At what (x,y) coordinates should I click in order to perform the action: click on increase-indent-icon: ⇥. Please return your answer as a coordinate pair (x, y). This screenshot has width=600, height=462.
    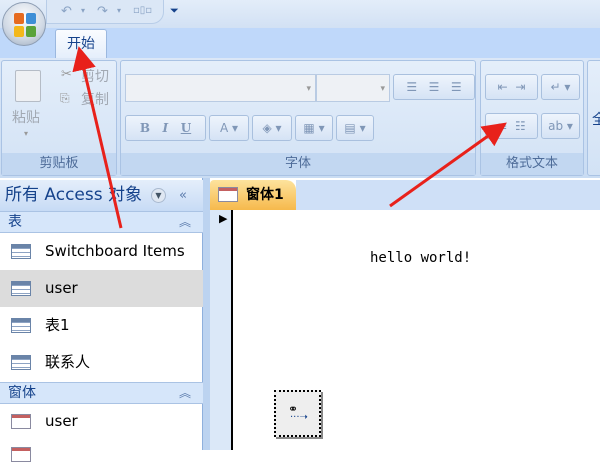
    Looking at the image, I should click on (520, 87).